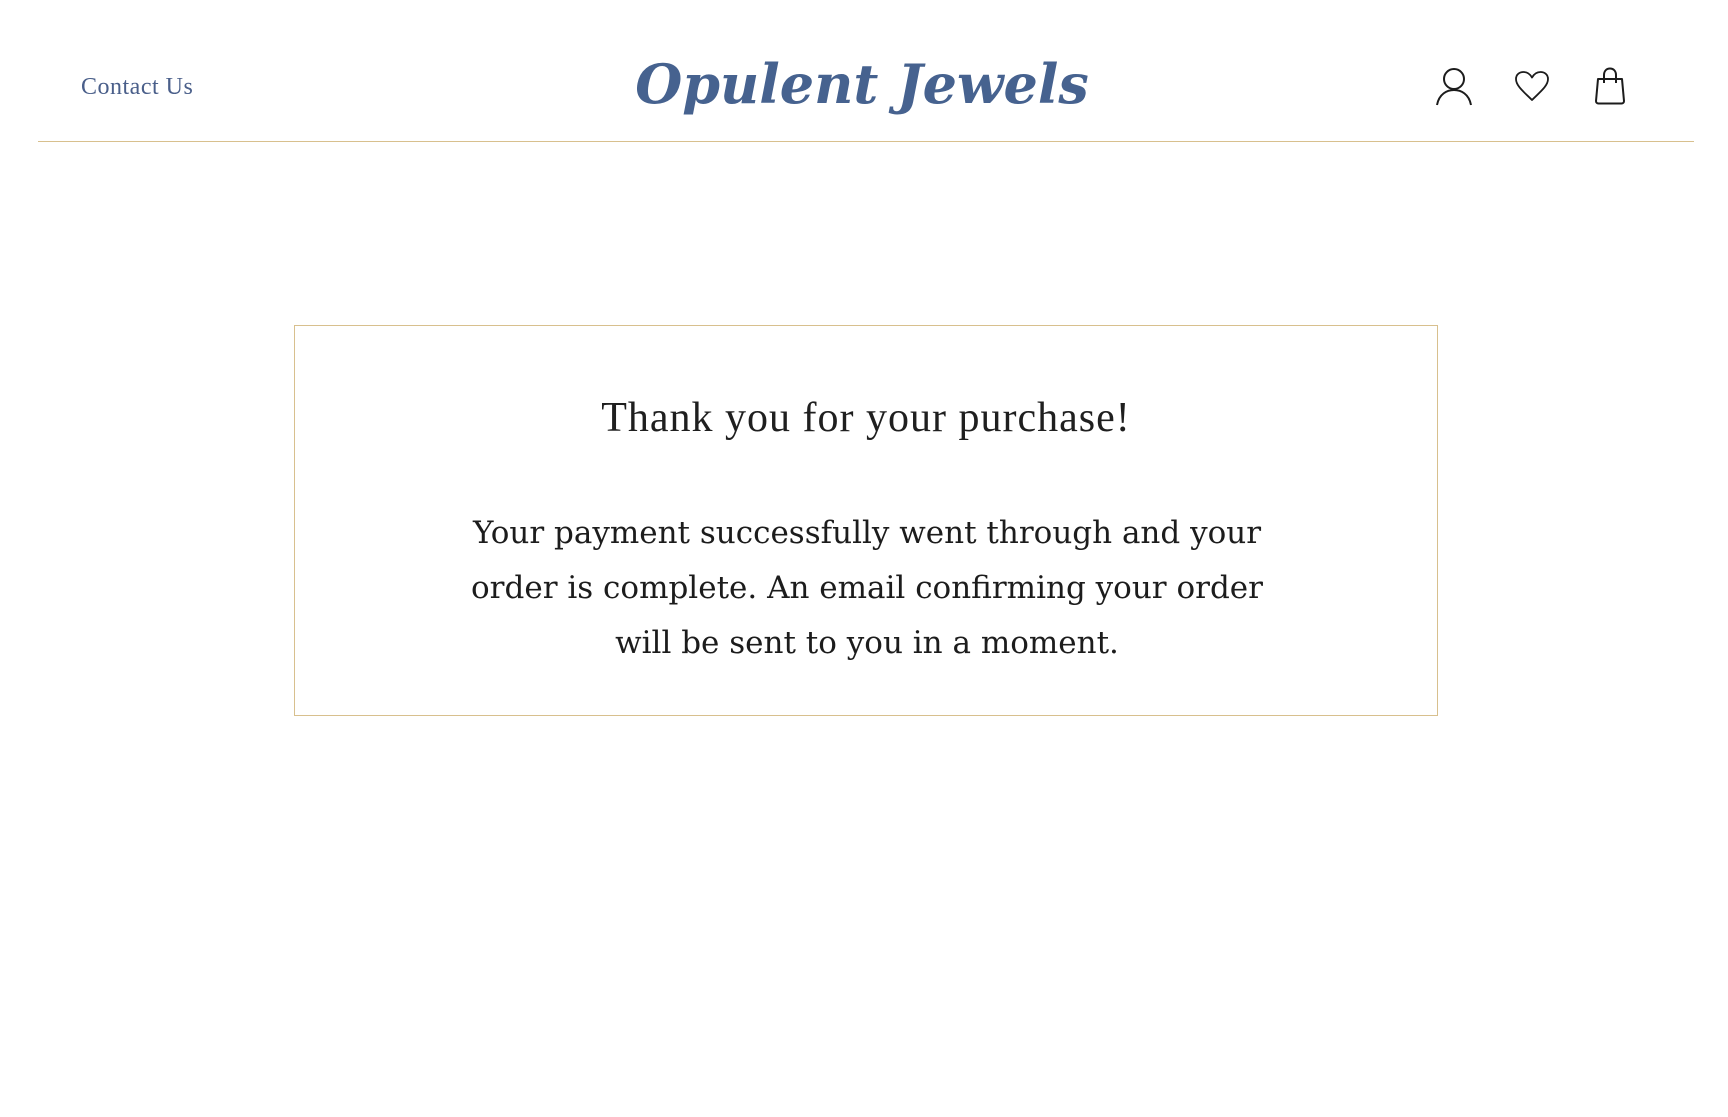 The width and height of the screenshot is (1728, 1117). What do you see at coordinates (866, 71) in the screenshot?
I see `site-header: Contact Us Opulent Jewels` at bounding box center [866, 71].